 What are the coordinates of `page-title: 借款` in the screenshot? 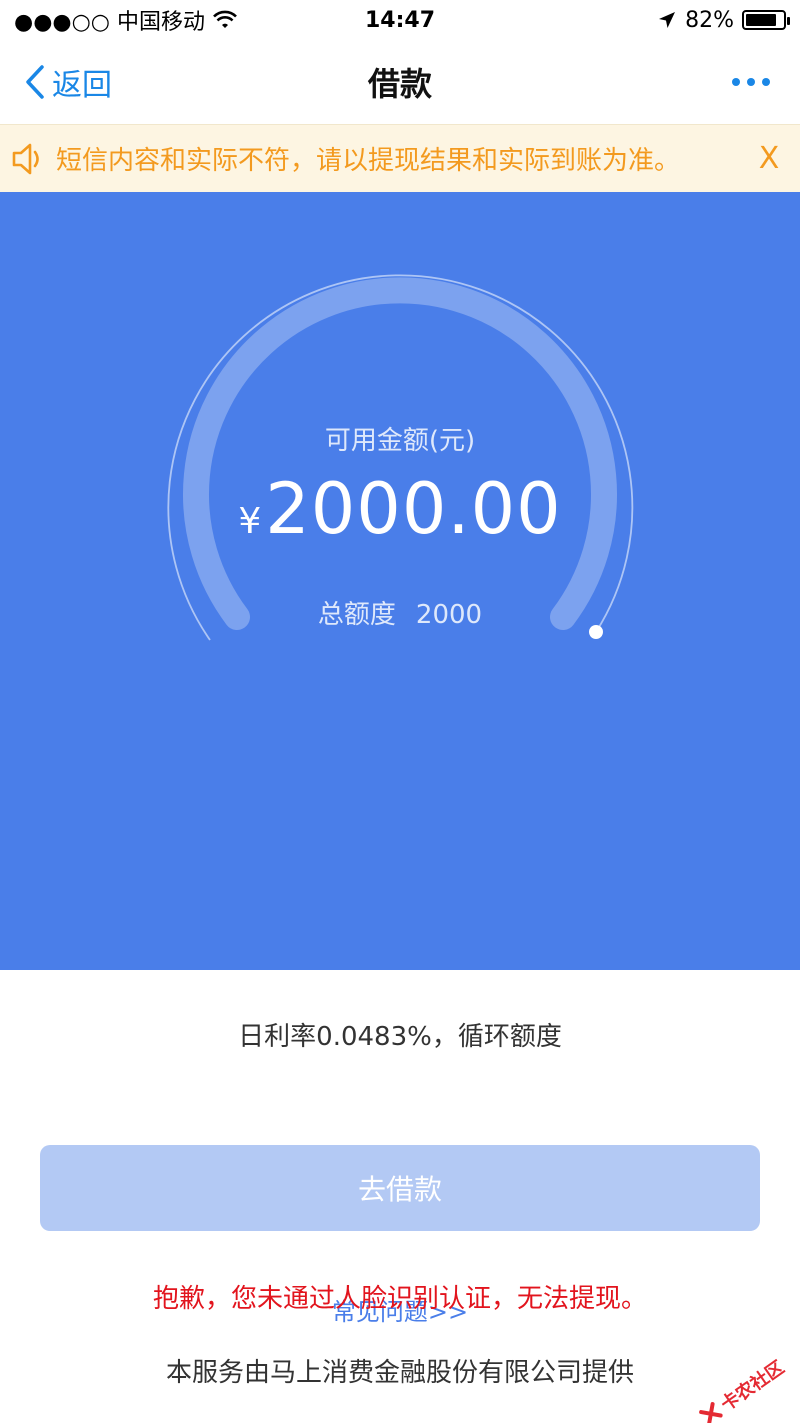 It's located at (399, 84).